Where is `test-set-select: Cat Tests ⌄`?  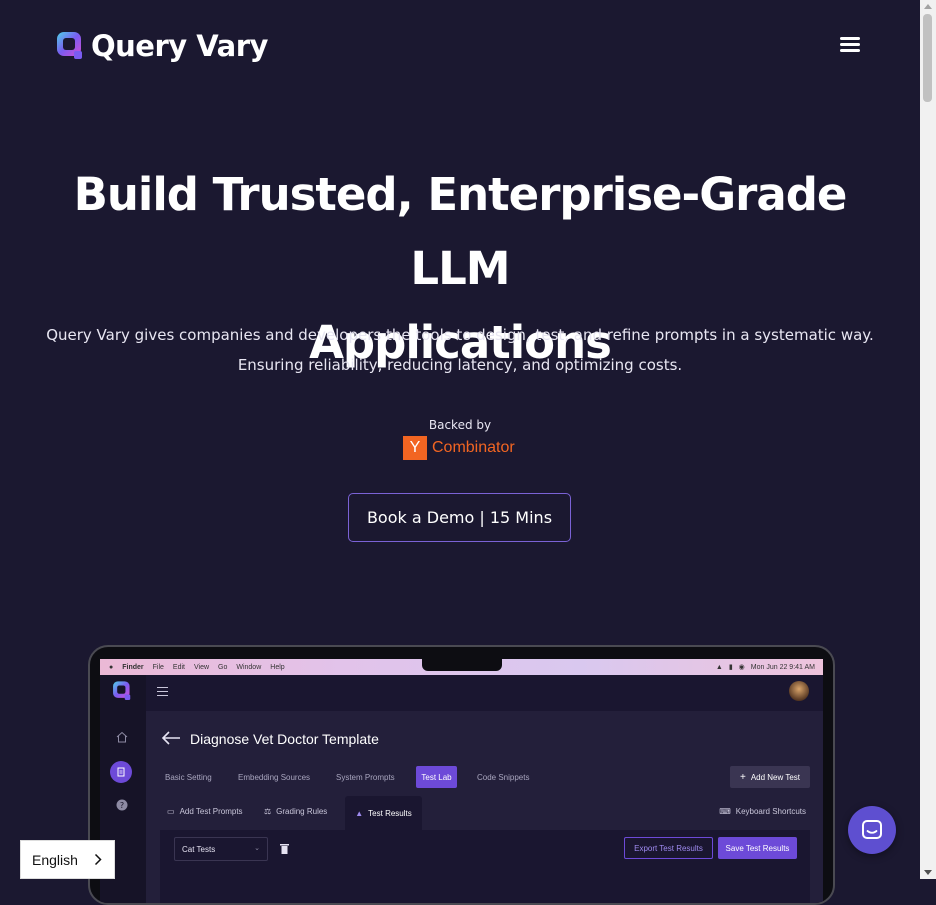 test-set-select: Cat Tests ⌄ is located at coordinates (221, 849).